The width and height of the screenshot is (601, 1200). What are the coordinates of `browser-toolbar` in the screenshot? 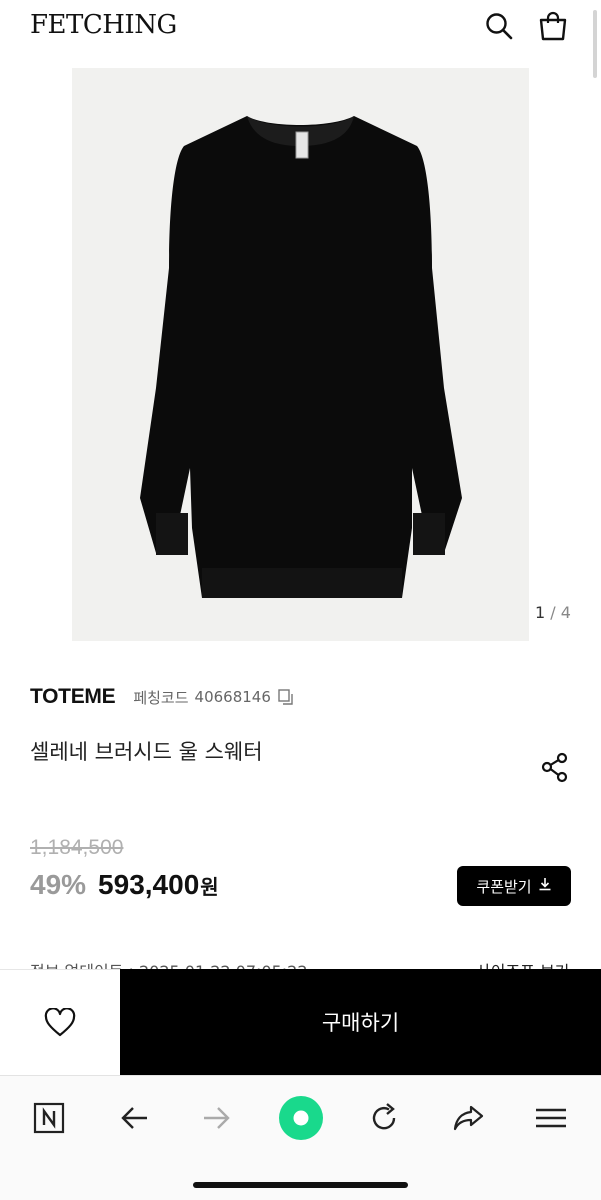 It's located at (300, 1137).